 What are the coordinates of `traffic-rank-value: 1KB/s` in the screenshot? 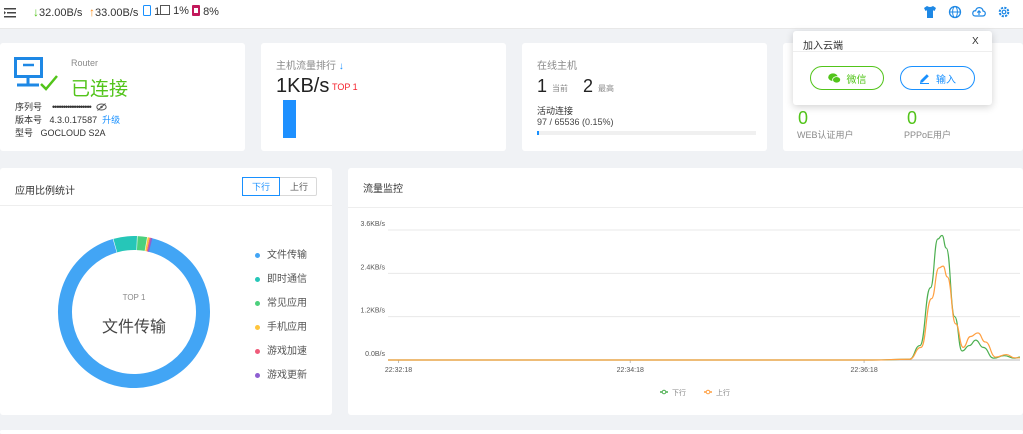 It's located at (303, 86).